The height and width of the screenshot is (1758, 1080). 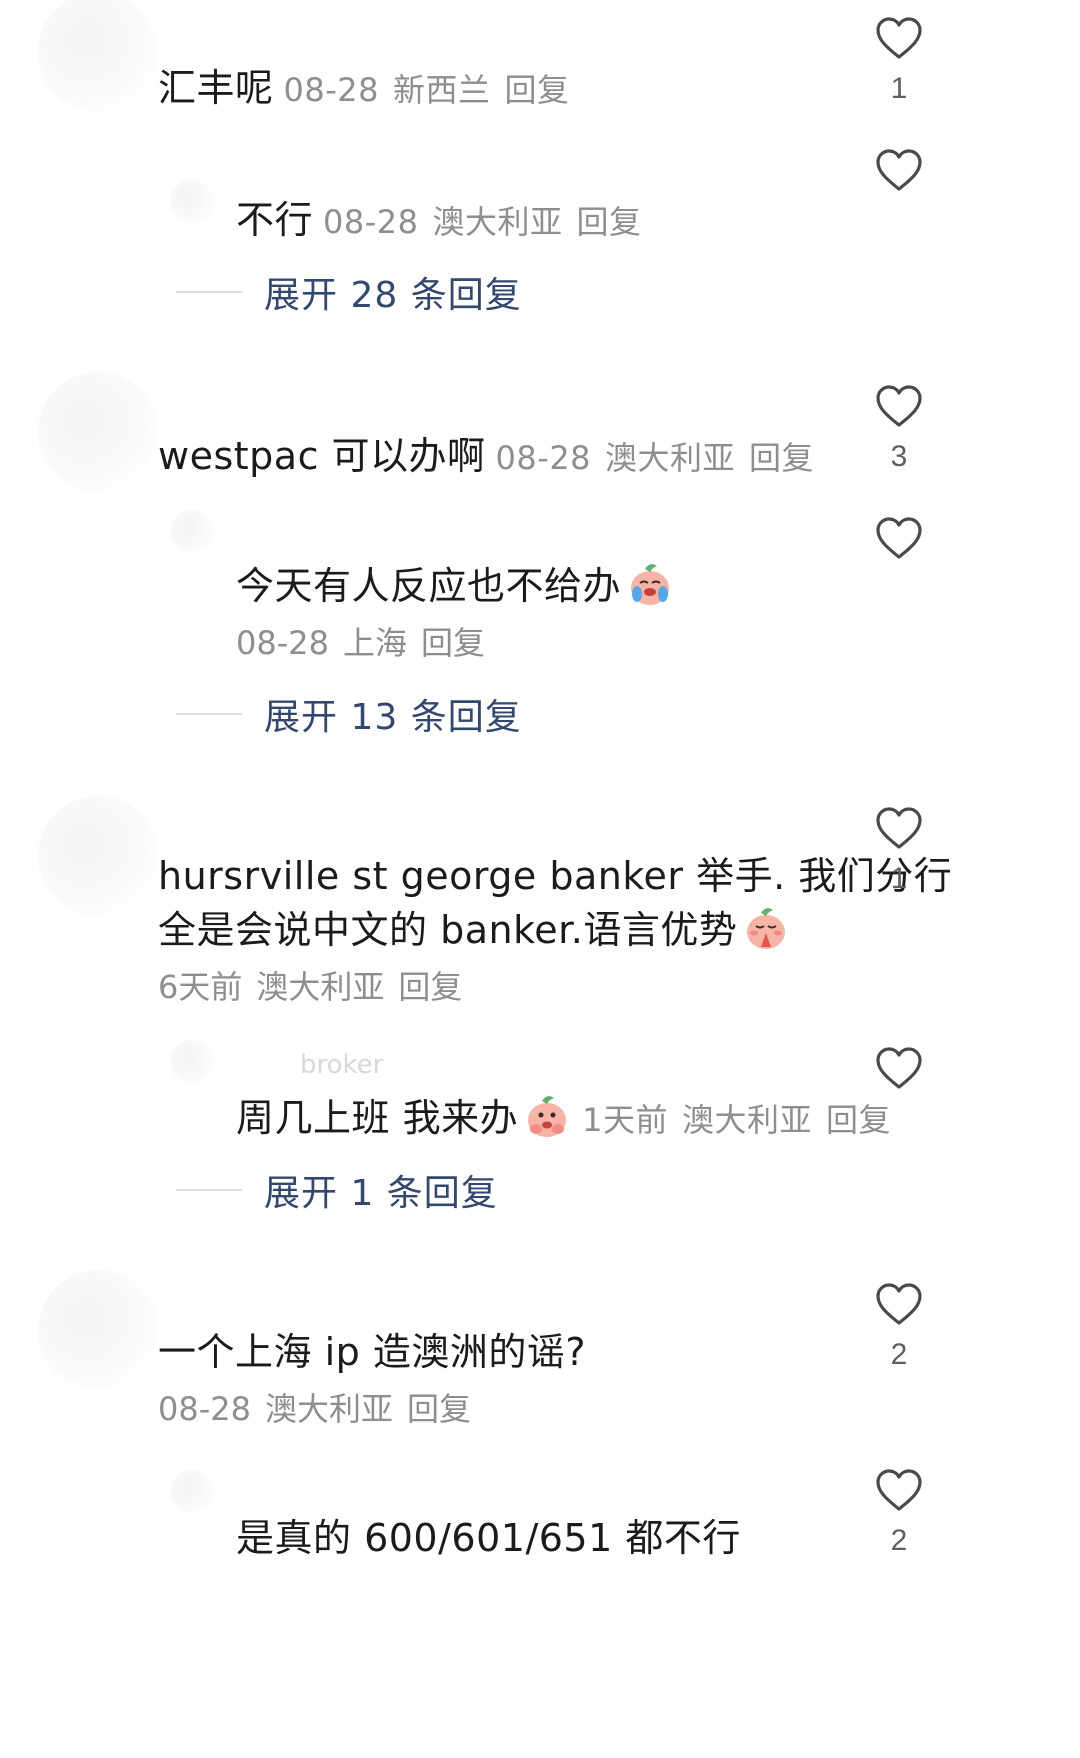 What do you see at coordinates (650, 584) in the screenshot?
I see `crying-peach-emoji` at bounding box center [650, 584].